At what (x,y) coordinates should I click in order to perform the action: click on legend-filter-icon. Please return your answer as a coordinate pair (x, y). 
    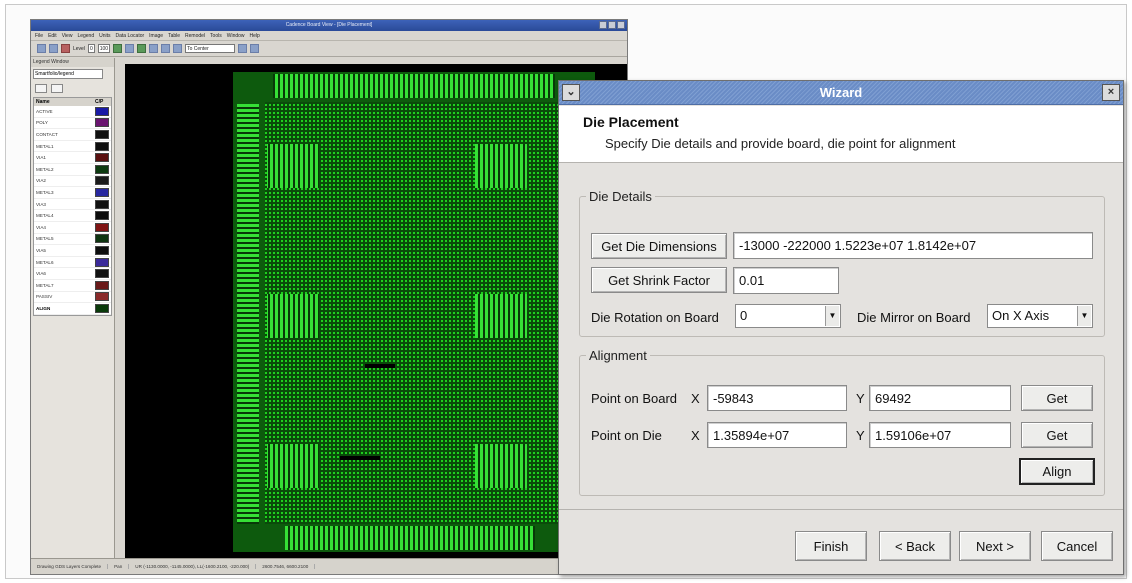
    Looking at the image, I should click on (41, 88).